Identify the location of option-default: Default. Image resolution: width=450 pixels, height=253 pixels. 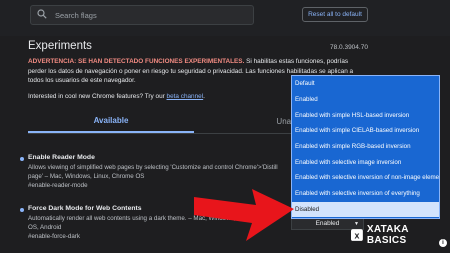
(365, 84).